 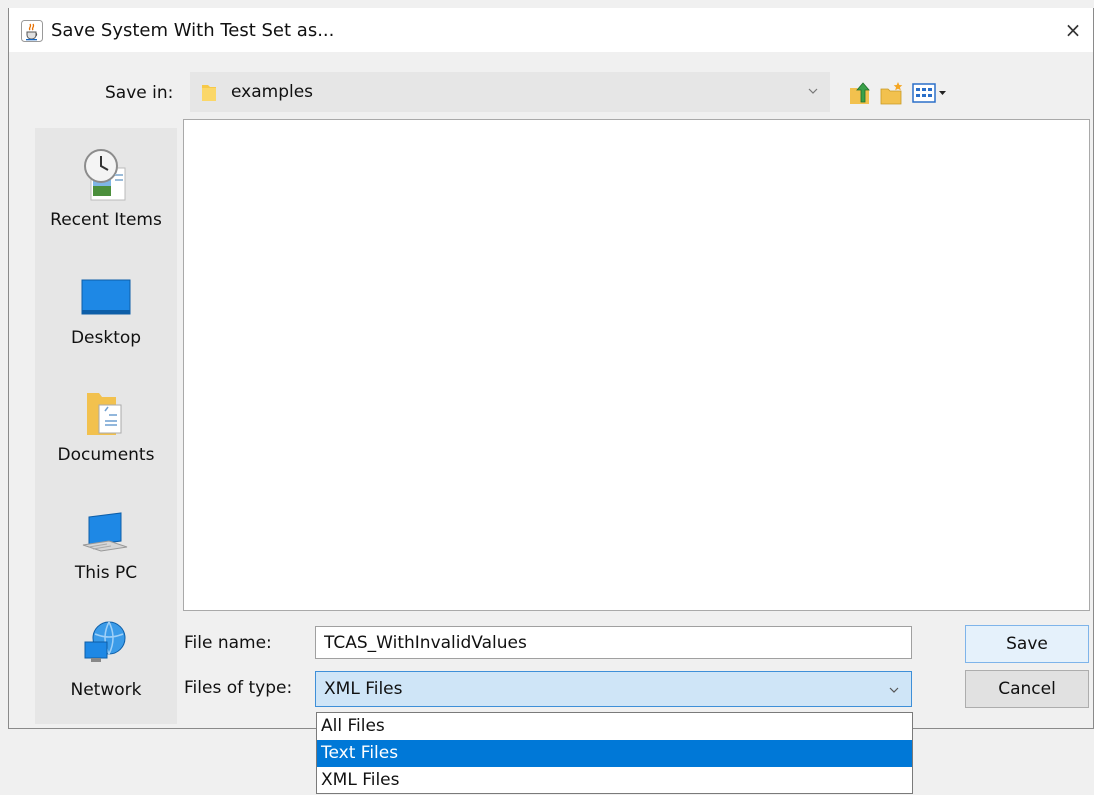 I want to click on file-name-label: File name:, so click(x=228, y=643).